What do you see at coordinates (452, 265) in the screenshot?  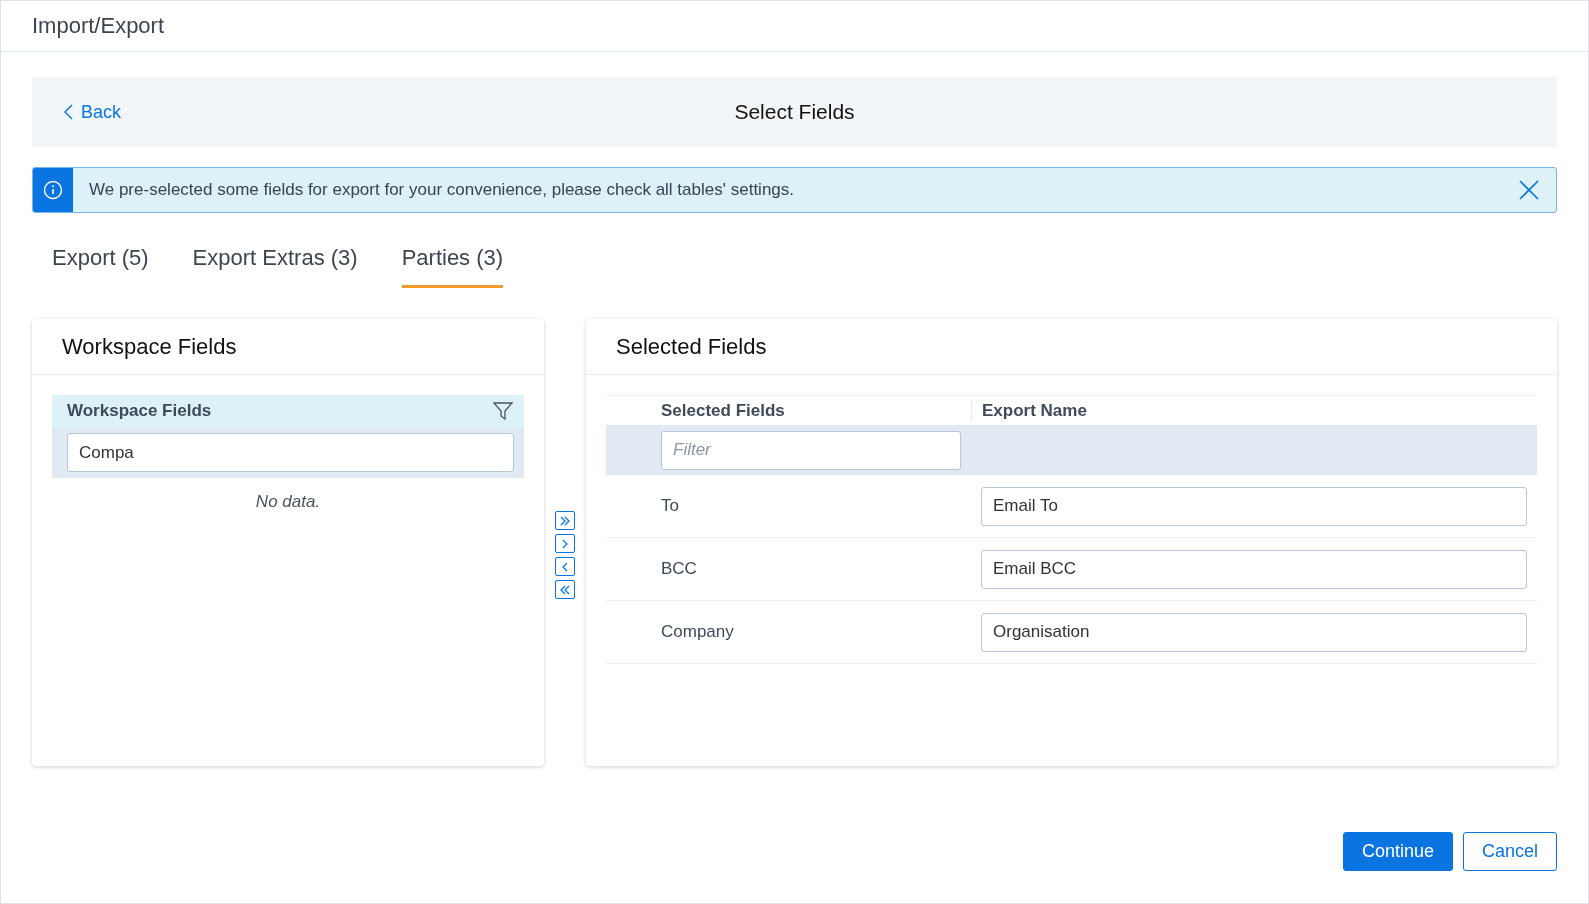 I see `tab: Parties (3)` at bounding box center [452, 265].